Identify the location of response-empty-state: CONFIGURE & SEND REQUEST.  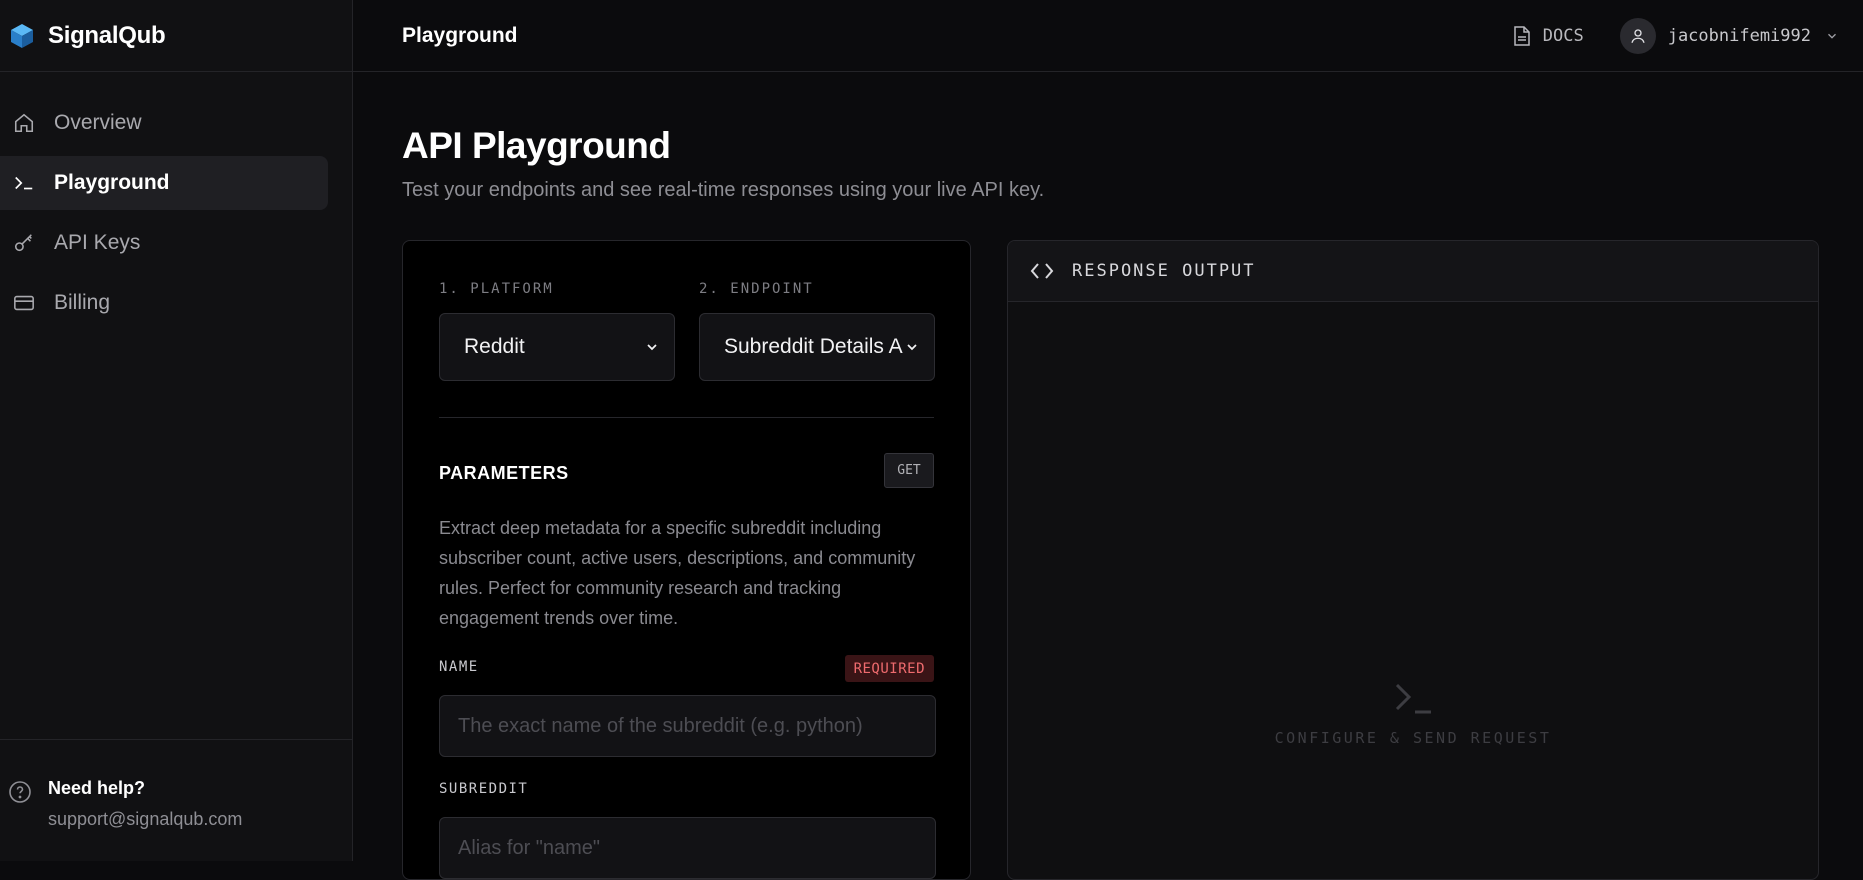
(1413, 714).